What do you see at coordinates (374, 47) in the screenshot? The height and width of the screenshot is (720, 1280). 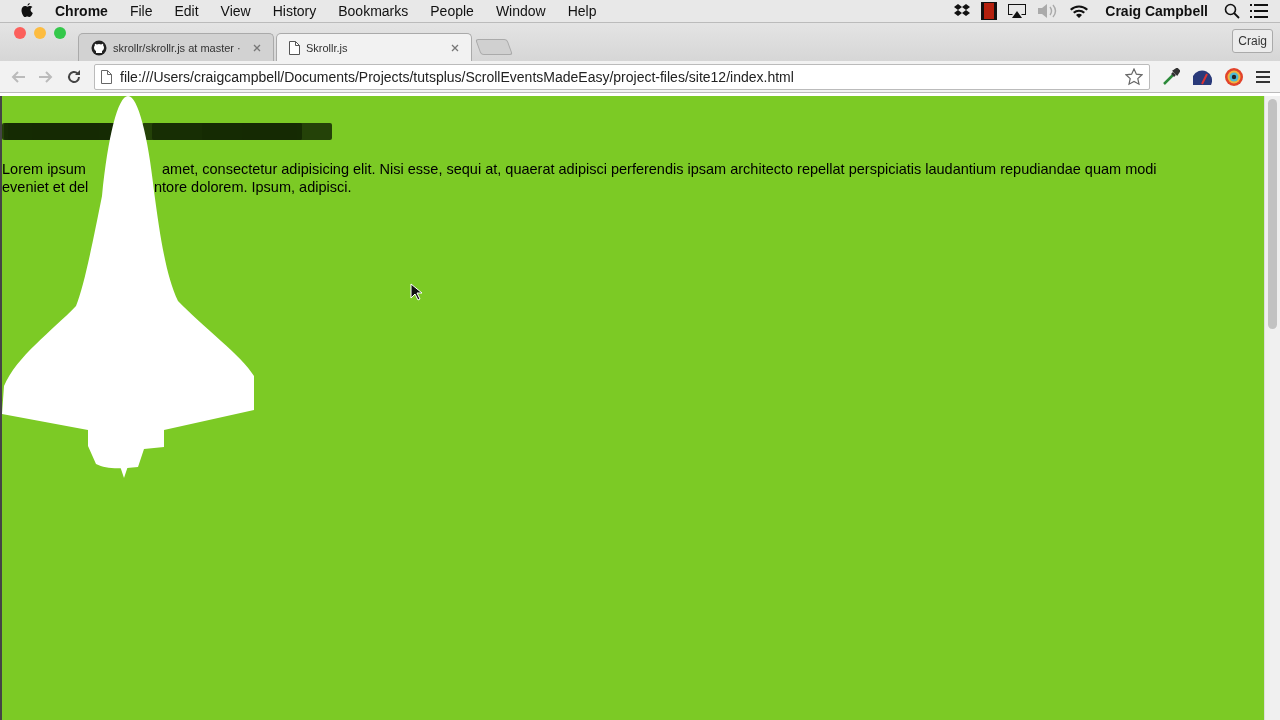 I see `browser-tab: Skrollr.js` at bounding box center [374, 47].